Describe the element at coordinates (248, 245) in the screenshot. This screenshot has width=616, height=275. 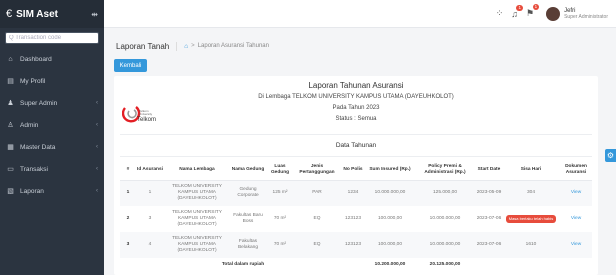
I see `cell-gedung: Fakultas Belakang` at that location.